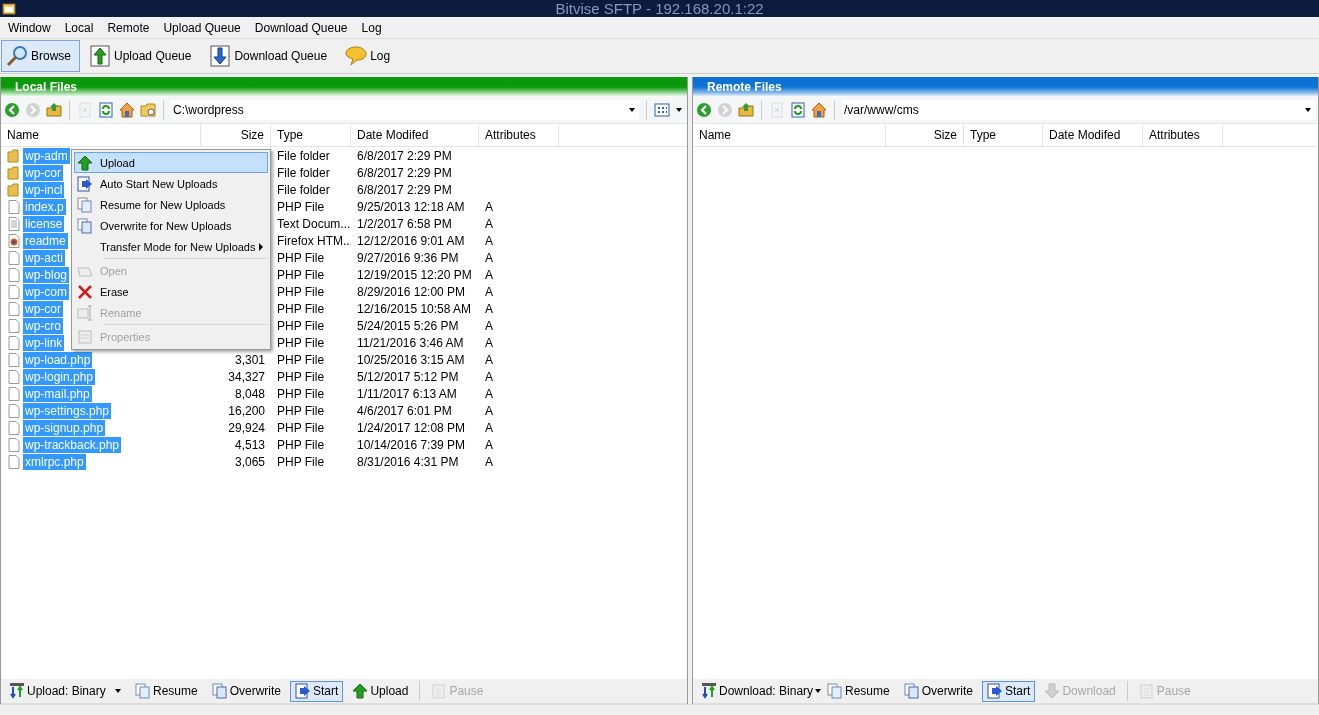 This screenshot has height=715, width=1319. What do you see at coordinates (270, 56) in the screenshot?
I see `toolbar-button: Download Queue` at bounding box center [270, 56].